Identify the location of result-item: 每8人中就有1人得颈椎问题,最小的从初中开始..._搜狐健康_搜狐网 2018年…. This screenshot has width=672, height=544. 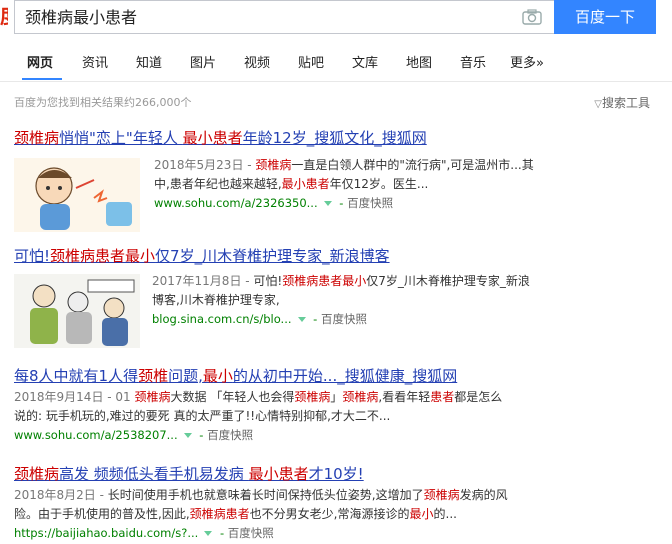
(334, 408).